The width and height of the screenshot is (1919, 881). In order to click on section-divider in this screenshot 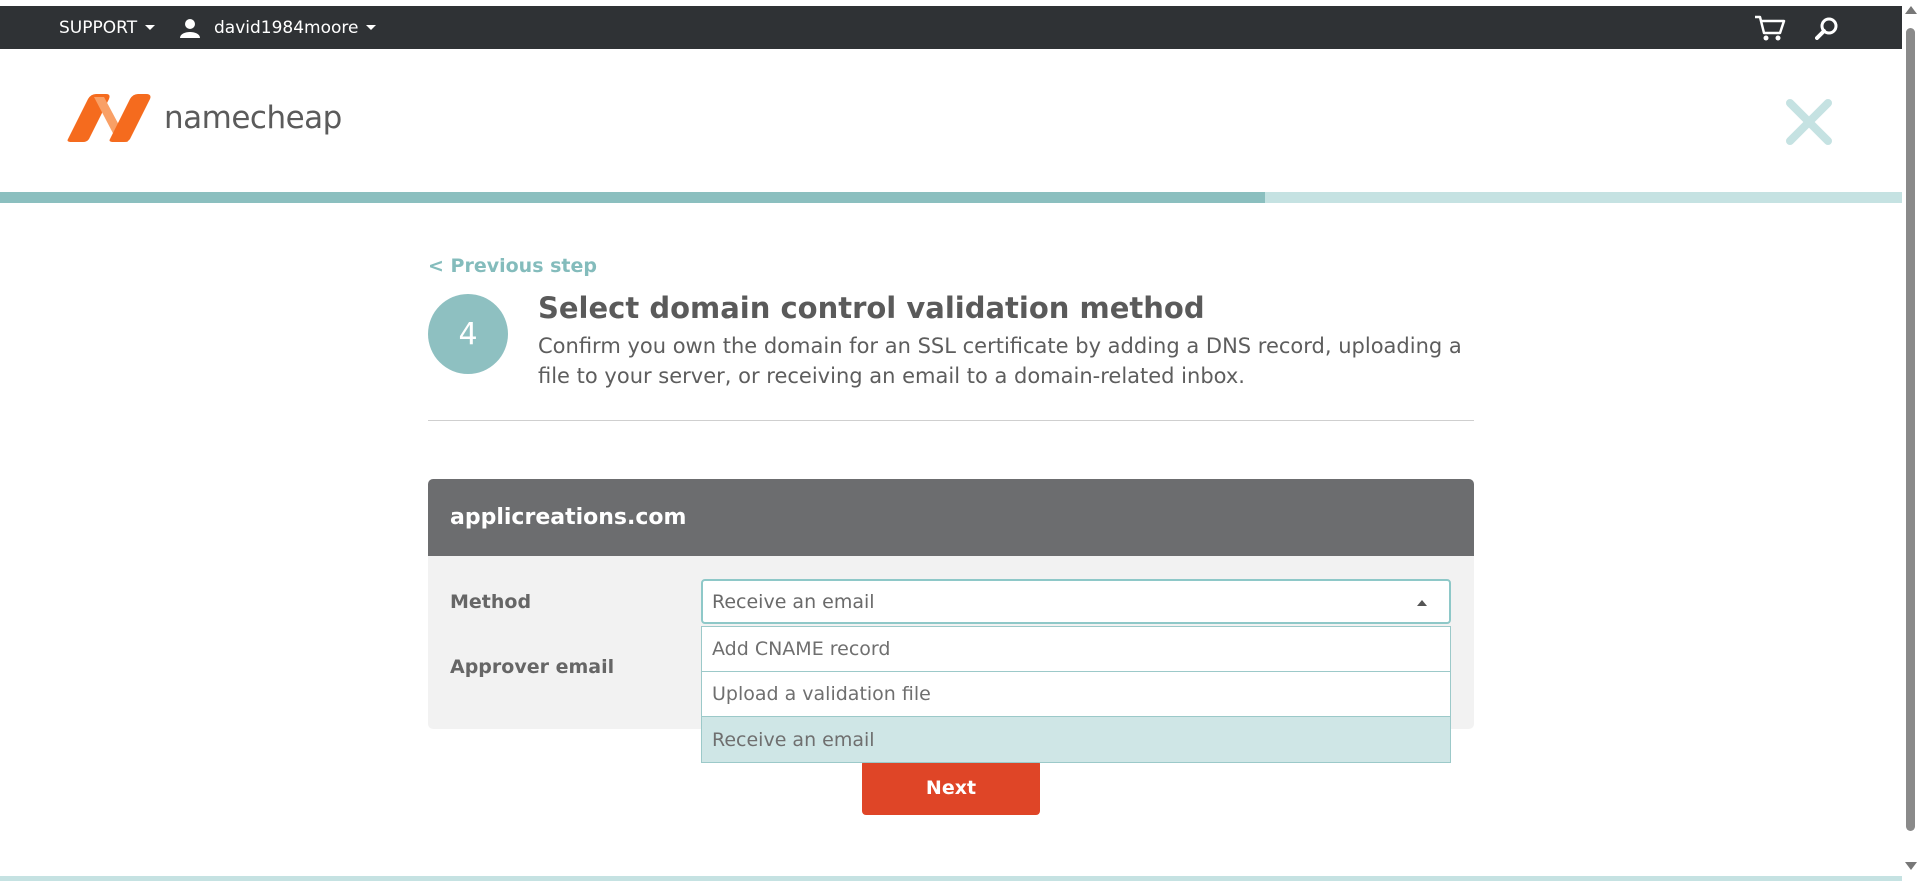, I will do `click(951, 420)`.